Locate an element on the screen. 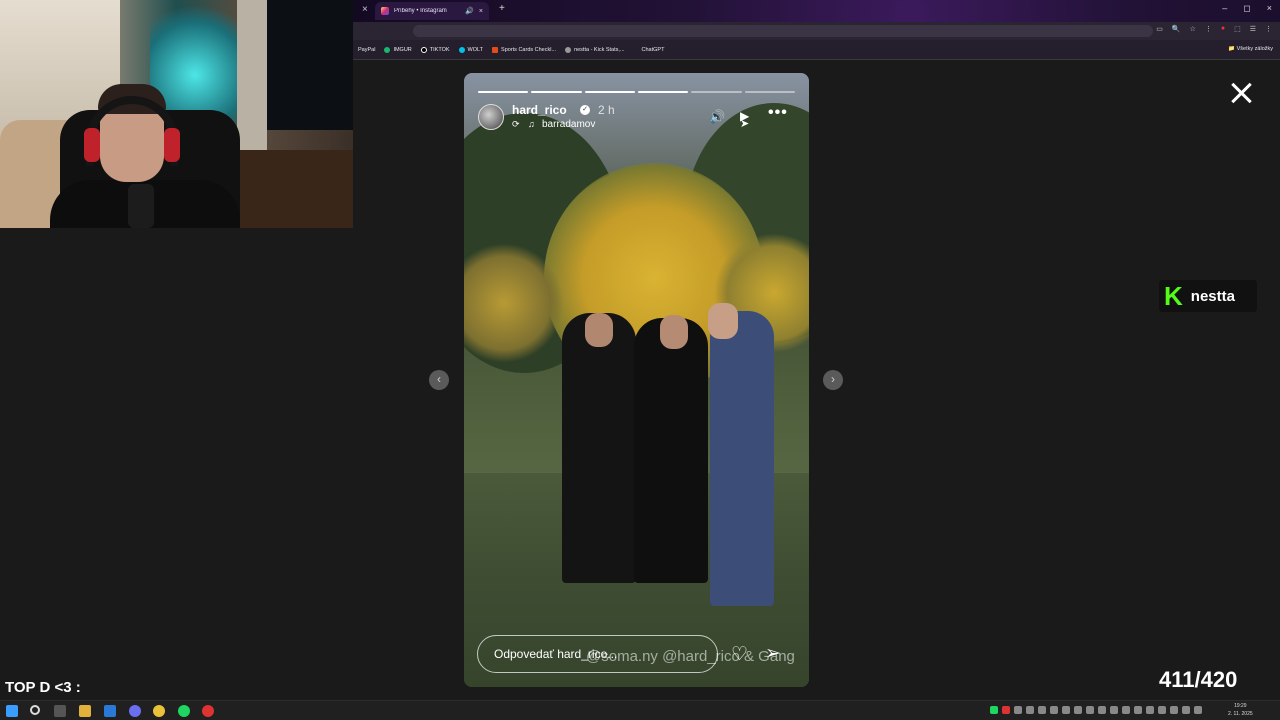  tiktok-icon is located at coordinates (423, 49).